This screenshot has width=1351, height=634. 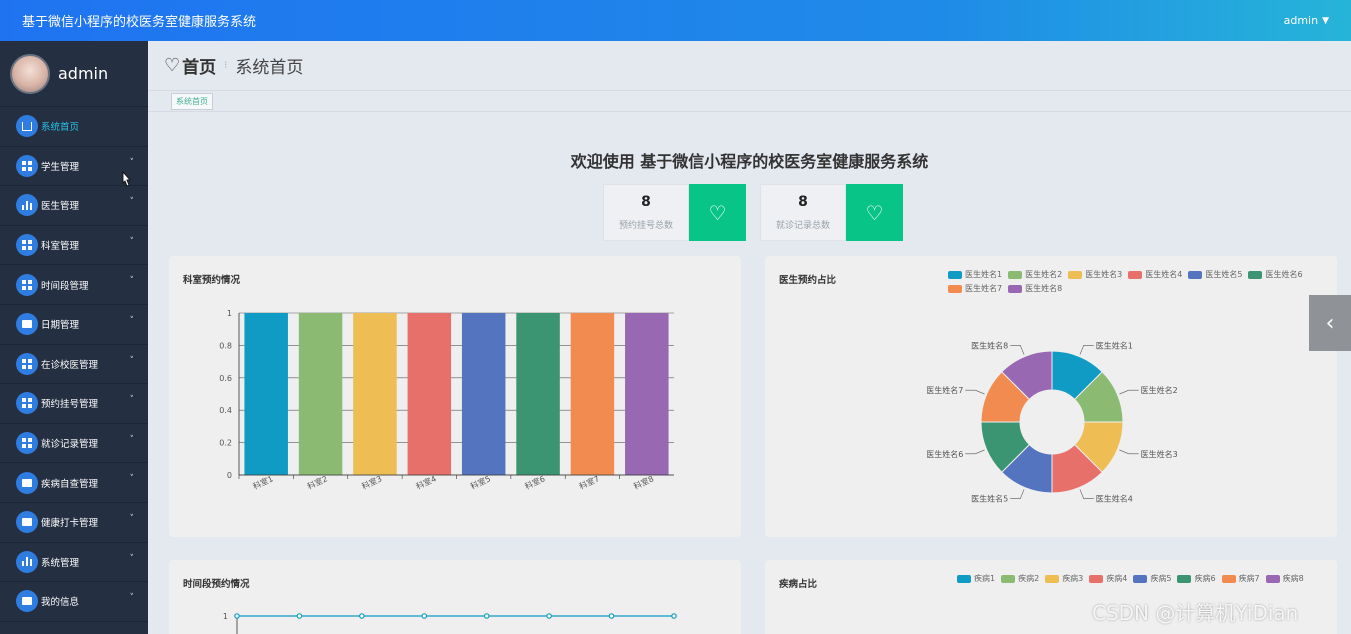 I want to click on top-bar: 基于微信小程序的校医务室健康服务系统 admin ▼, so click(x=675, y=20).